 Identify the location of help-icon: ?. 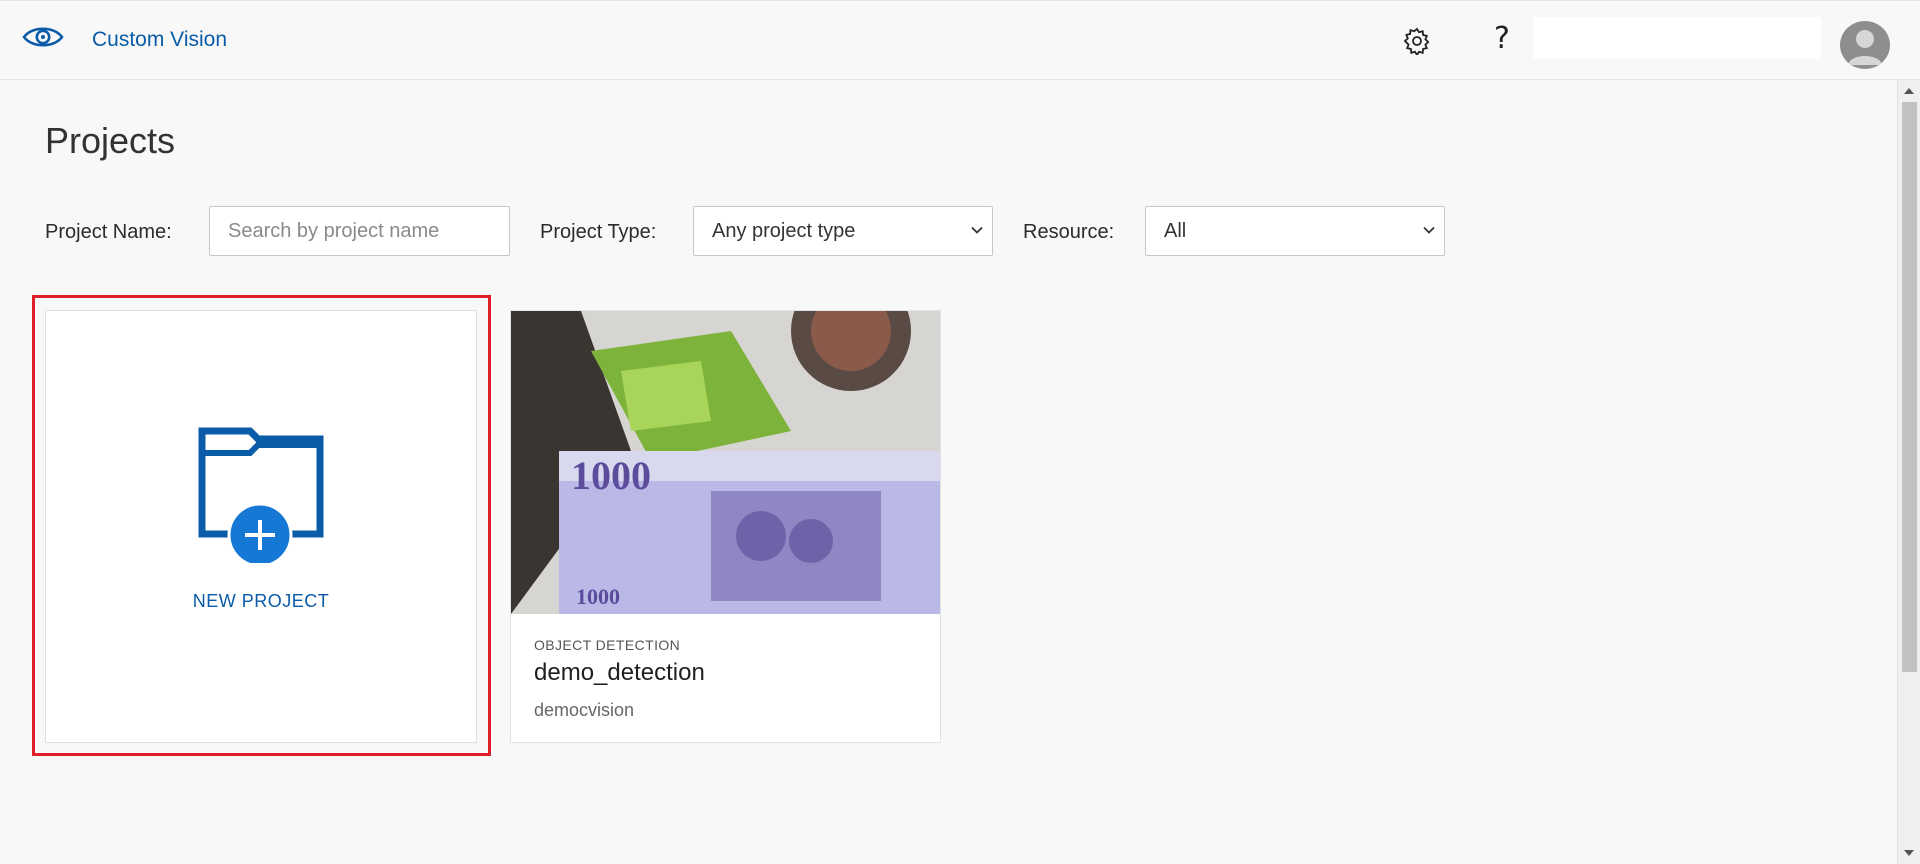
(1502, 38).